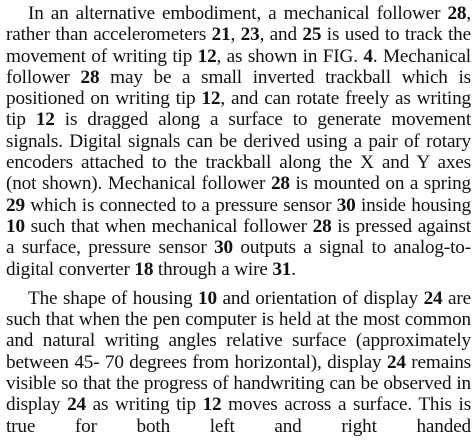 This screenshot has height=441, width=475. What do you see at coordinates (250, 34) in the screenshot?
I see `reference-numeral: 23` at bounding box center [250, 34].